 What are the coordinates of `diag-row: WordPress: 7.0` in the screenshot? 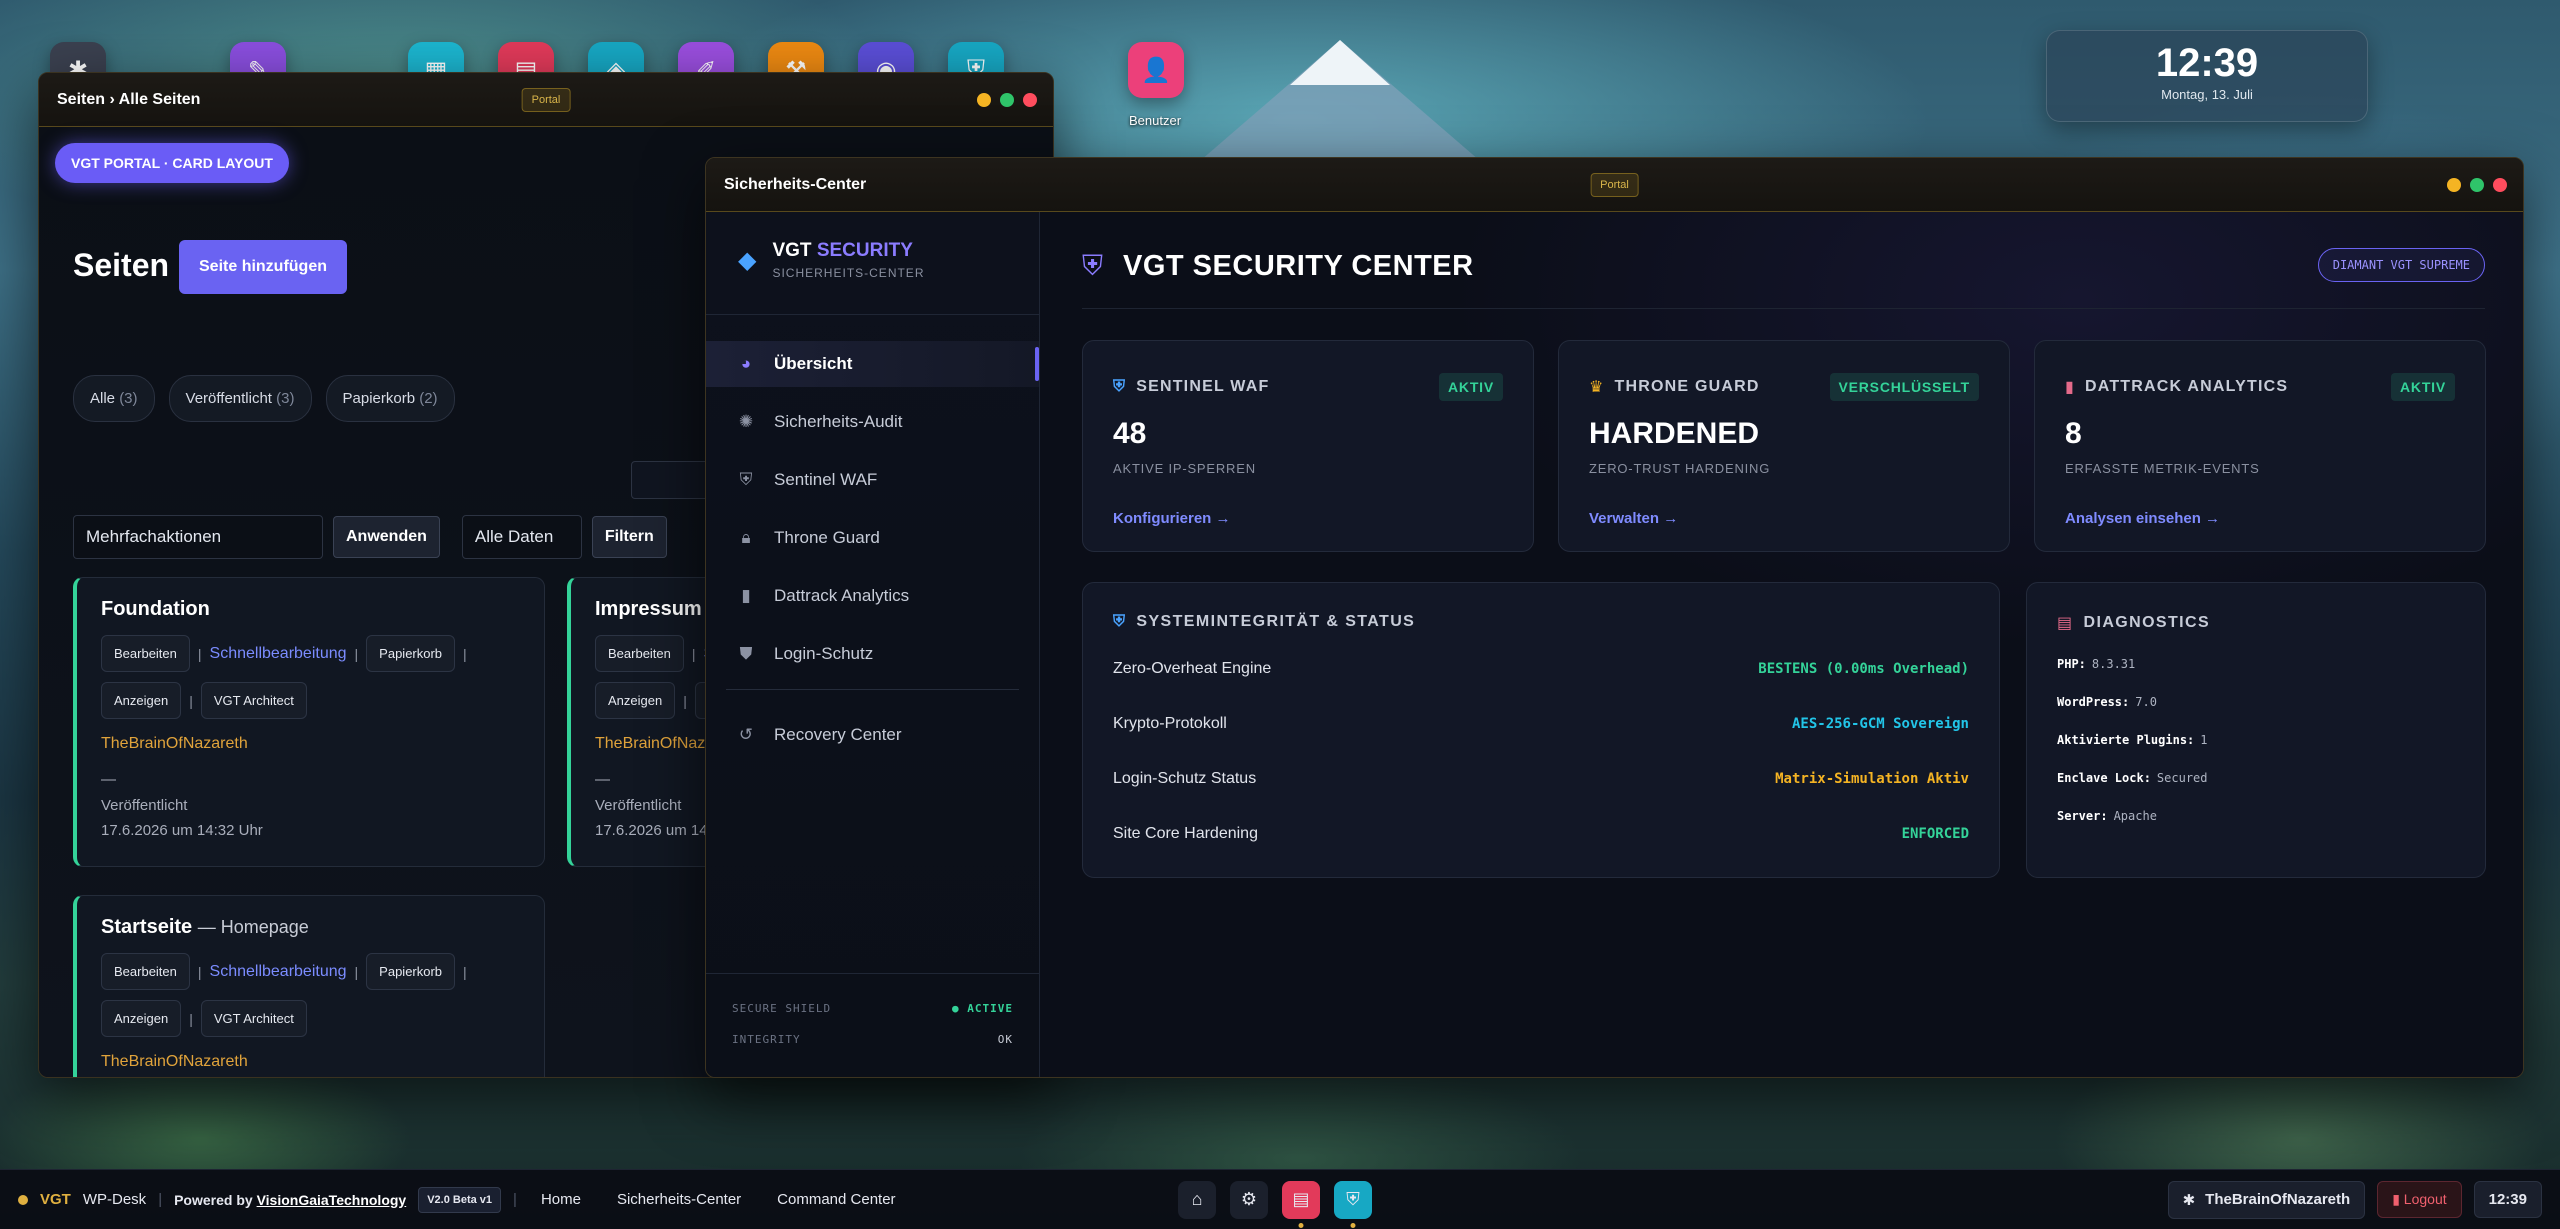 It's located at (2256, 702).